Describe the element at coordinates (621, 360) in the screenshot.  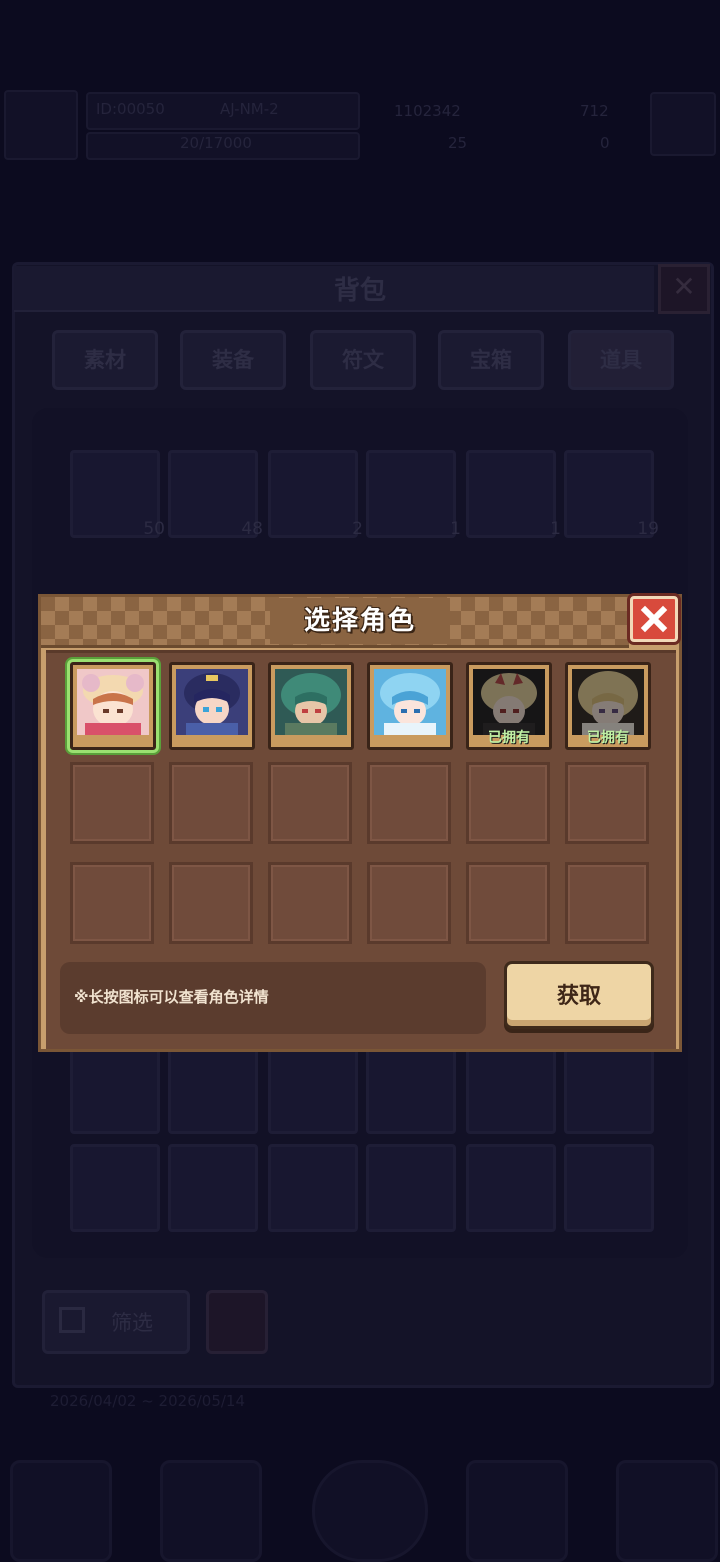
I see `tab-items: 道具` at that location.